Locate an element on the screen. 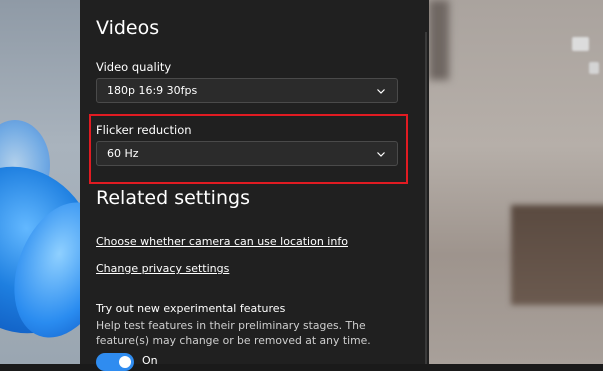 The width and height of the screenshot is (603, 371). flicker-reduction-label: Flicker reduction is located at coordinates (144, 130).